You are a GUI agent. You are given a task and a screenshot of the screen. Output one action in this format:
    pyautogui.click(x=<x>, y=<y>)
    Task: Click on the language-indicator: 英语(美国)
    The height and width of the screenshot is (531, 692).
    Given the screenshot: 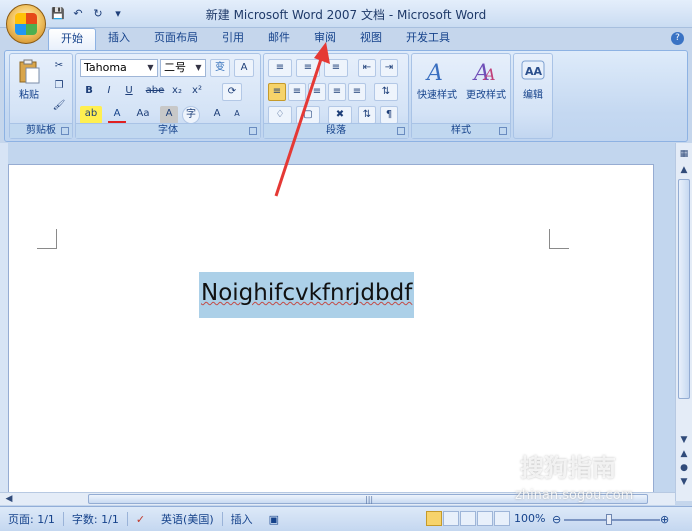 What is the action you would take?
    pyautogui.click(x=187, y=519)
    